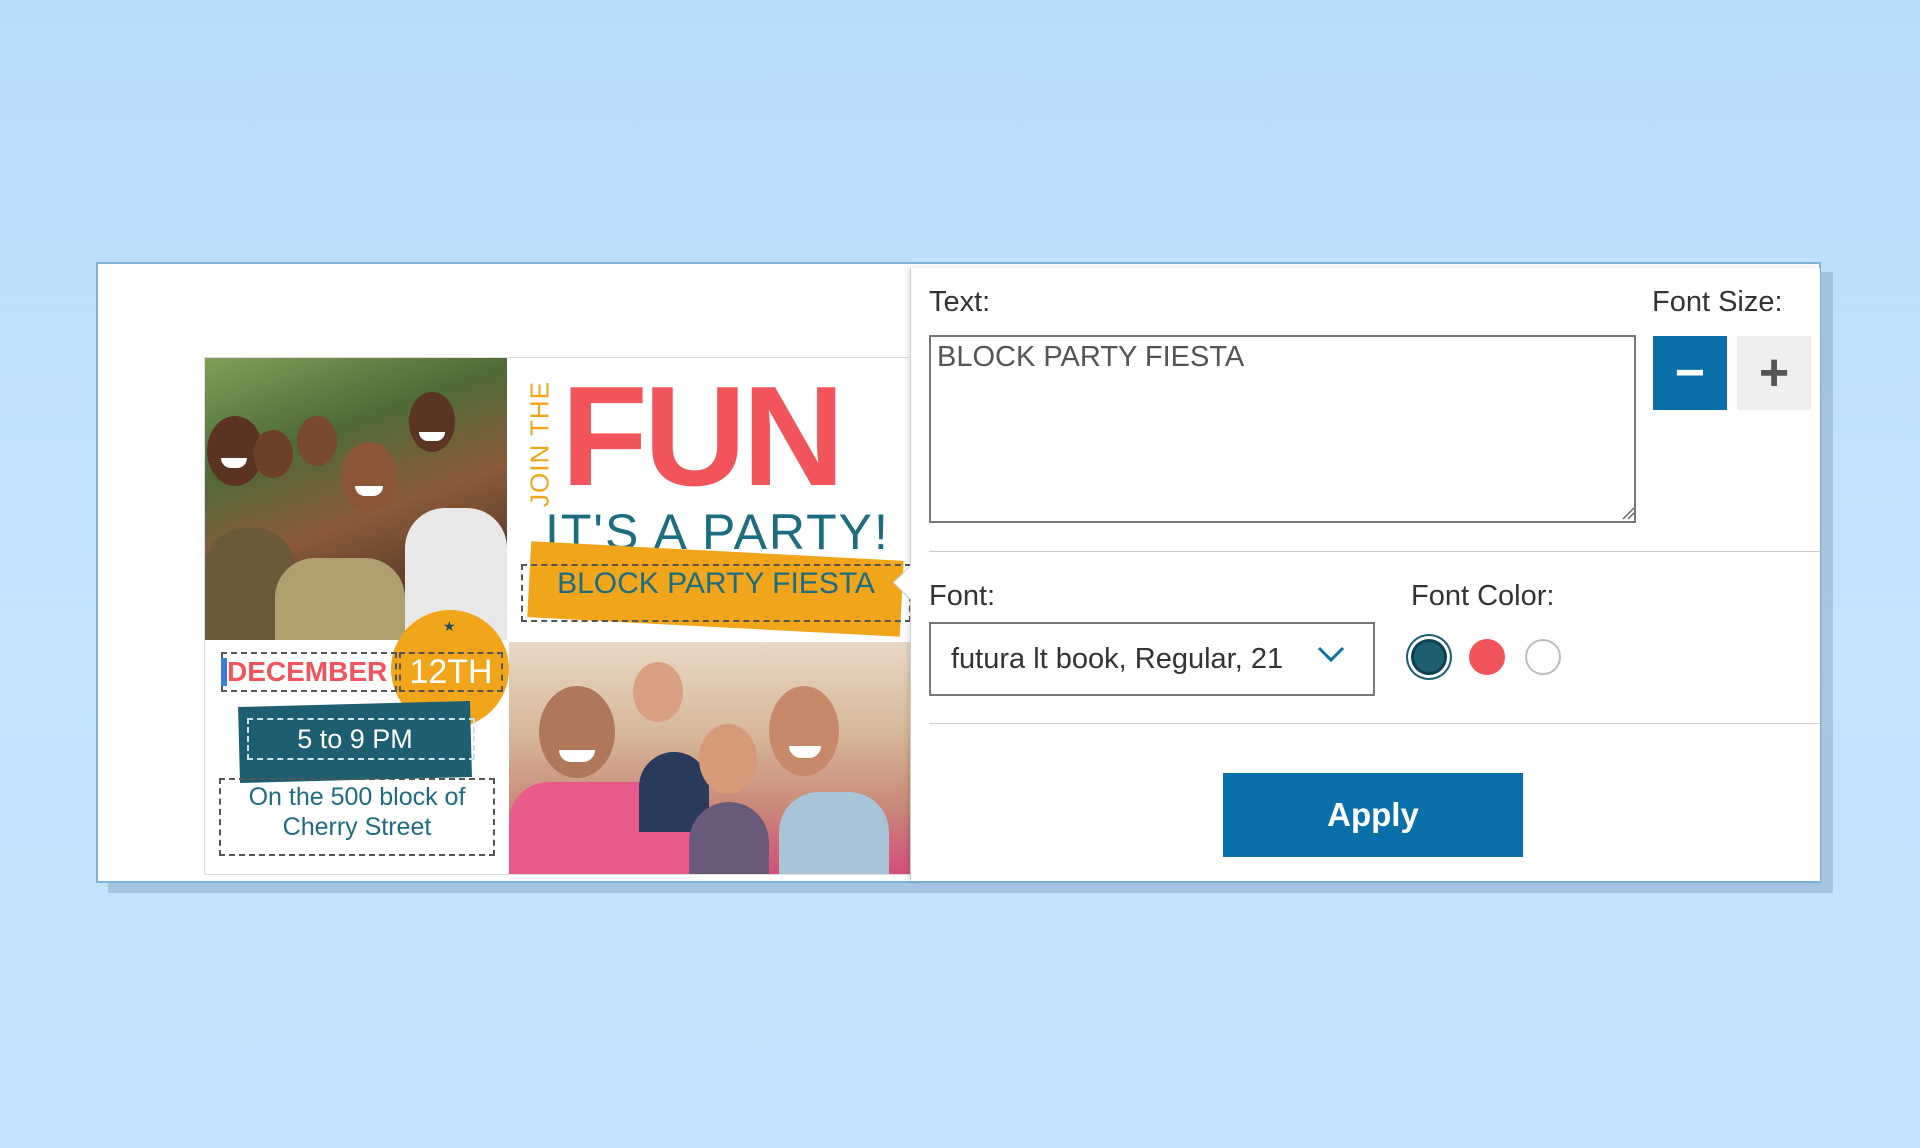 The image size is (1920, 1148). I want to click on color-swatch-coral, so click(1487, 657).